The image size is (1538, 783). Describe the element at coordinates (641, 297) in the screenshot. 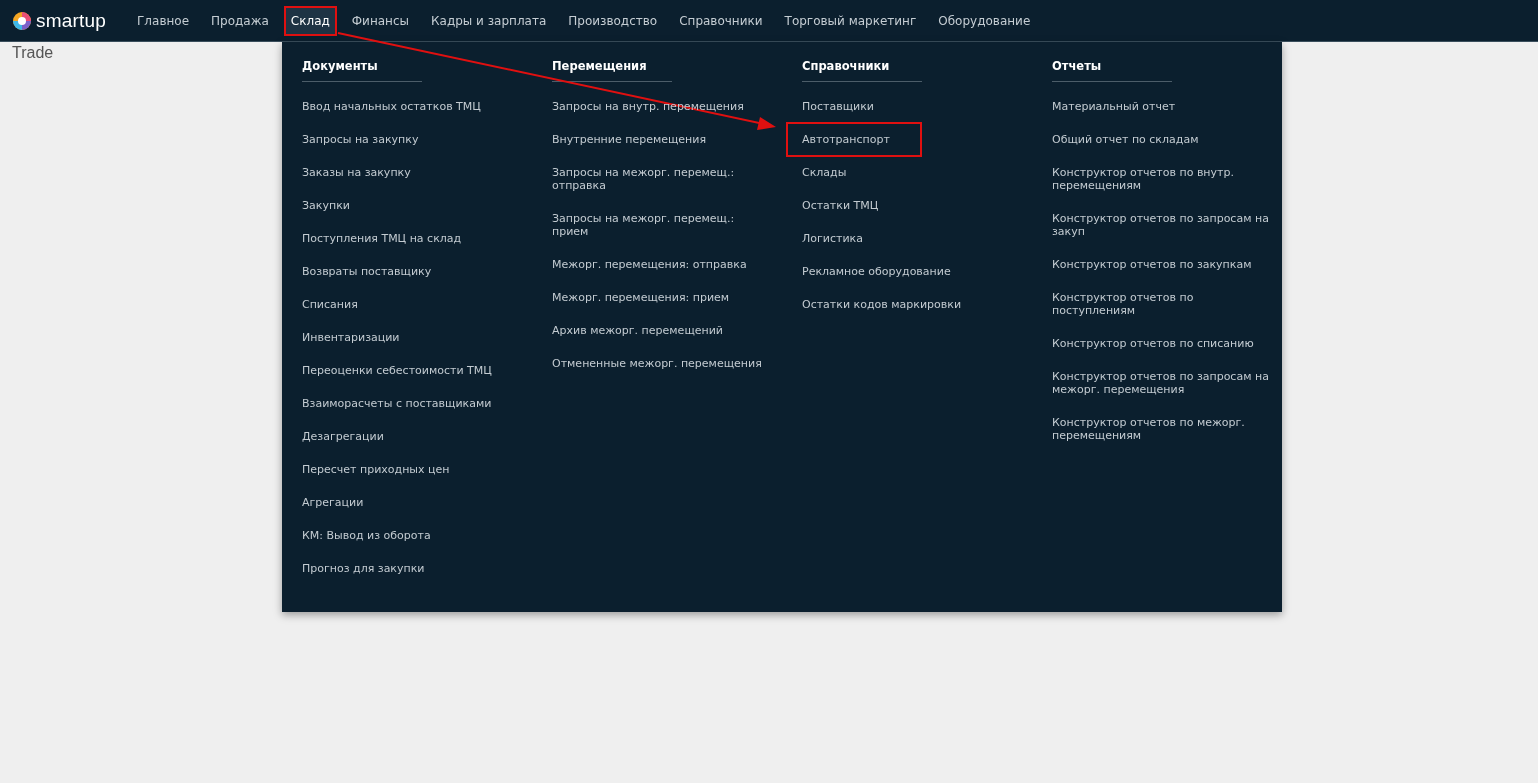

I see `menu-item: Межорг. перемещения: прием` at that location.